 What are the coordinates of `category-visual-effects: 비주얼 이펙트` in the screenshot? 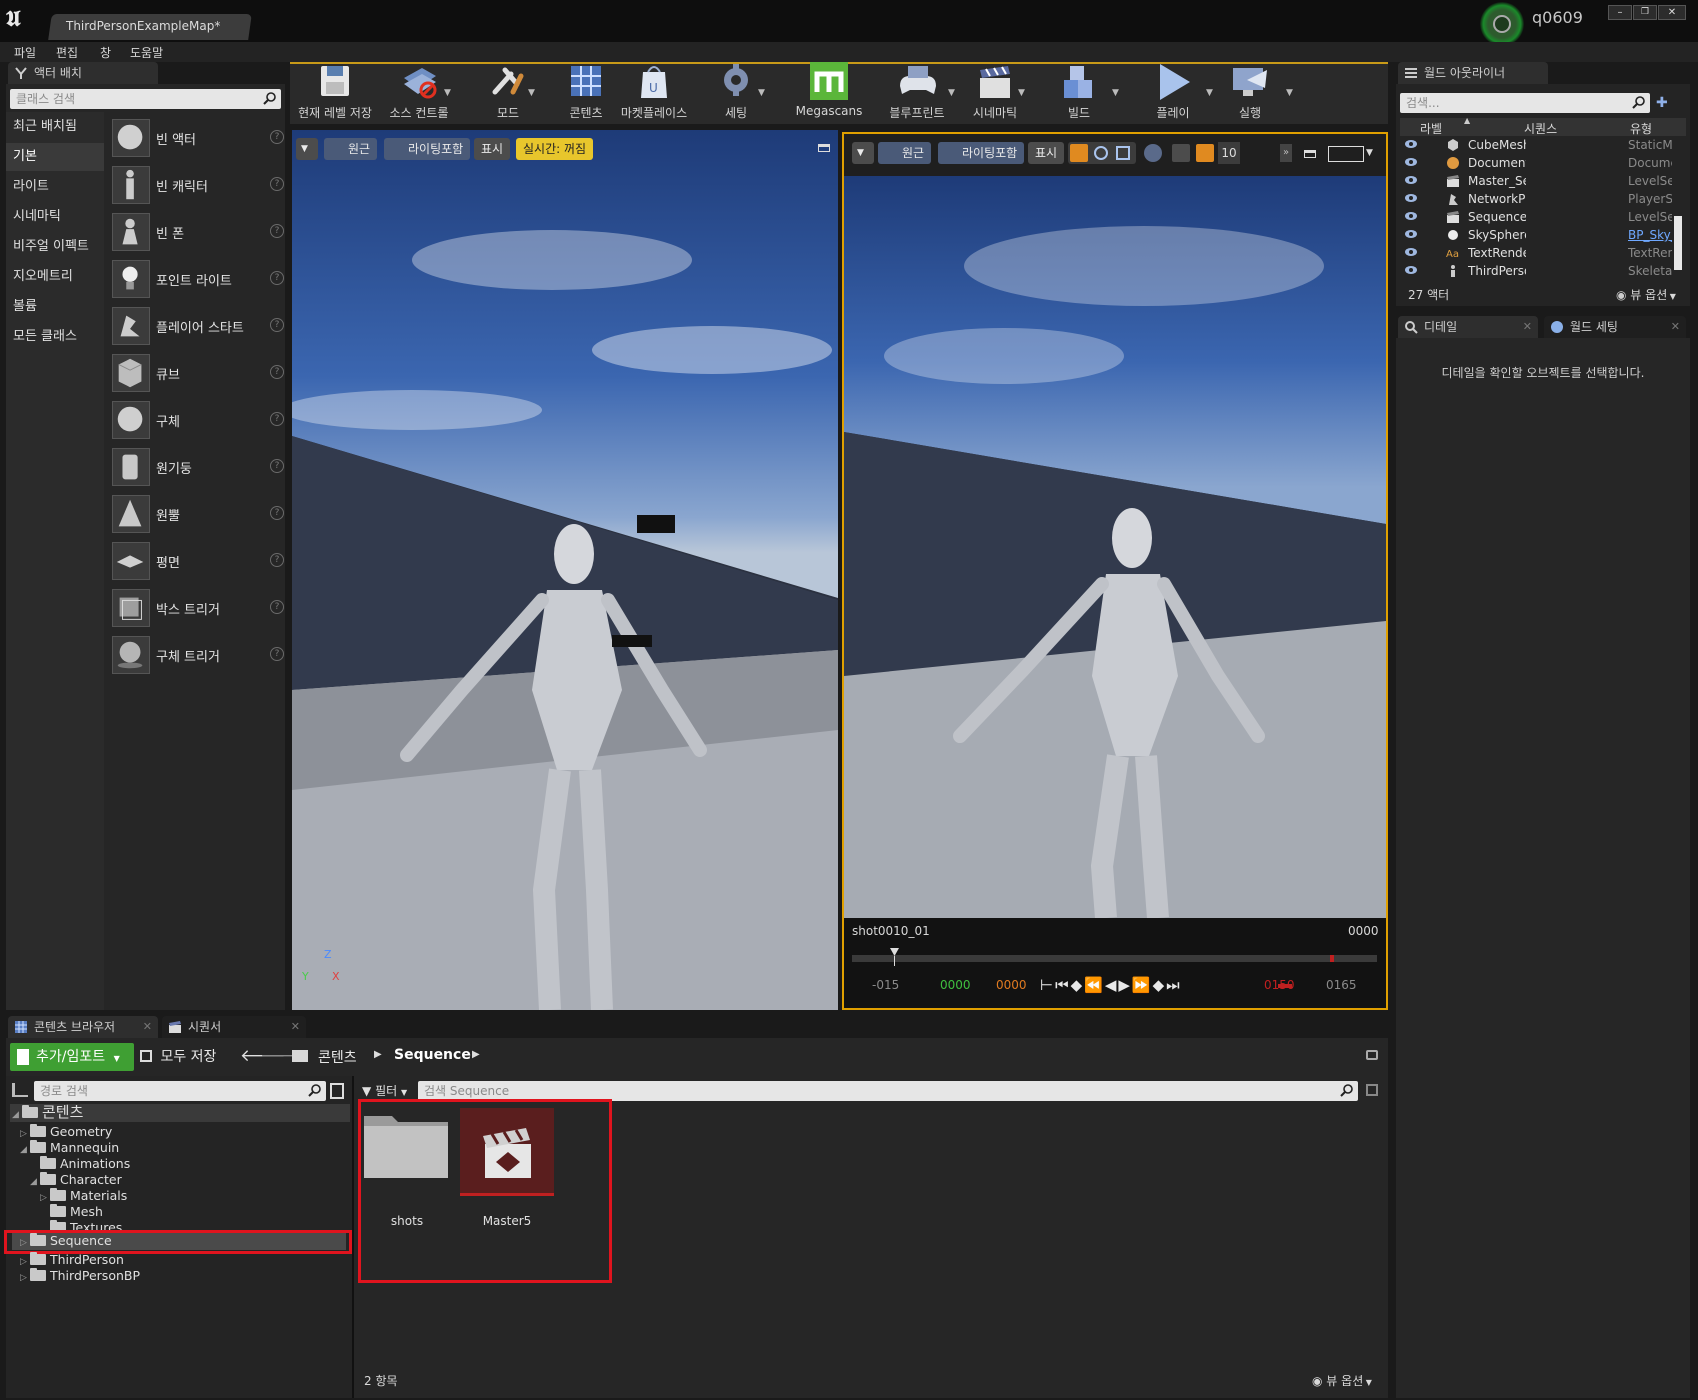 It's located at (55, 247).